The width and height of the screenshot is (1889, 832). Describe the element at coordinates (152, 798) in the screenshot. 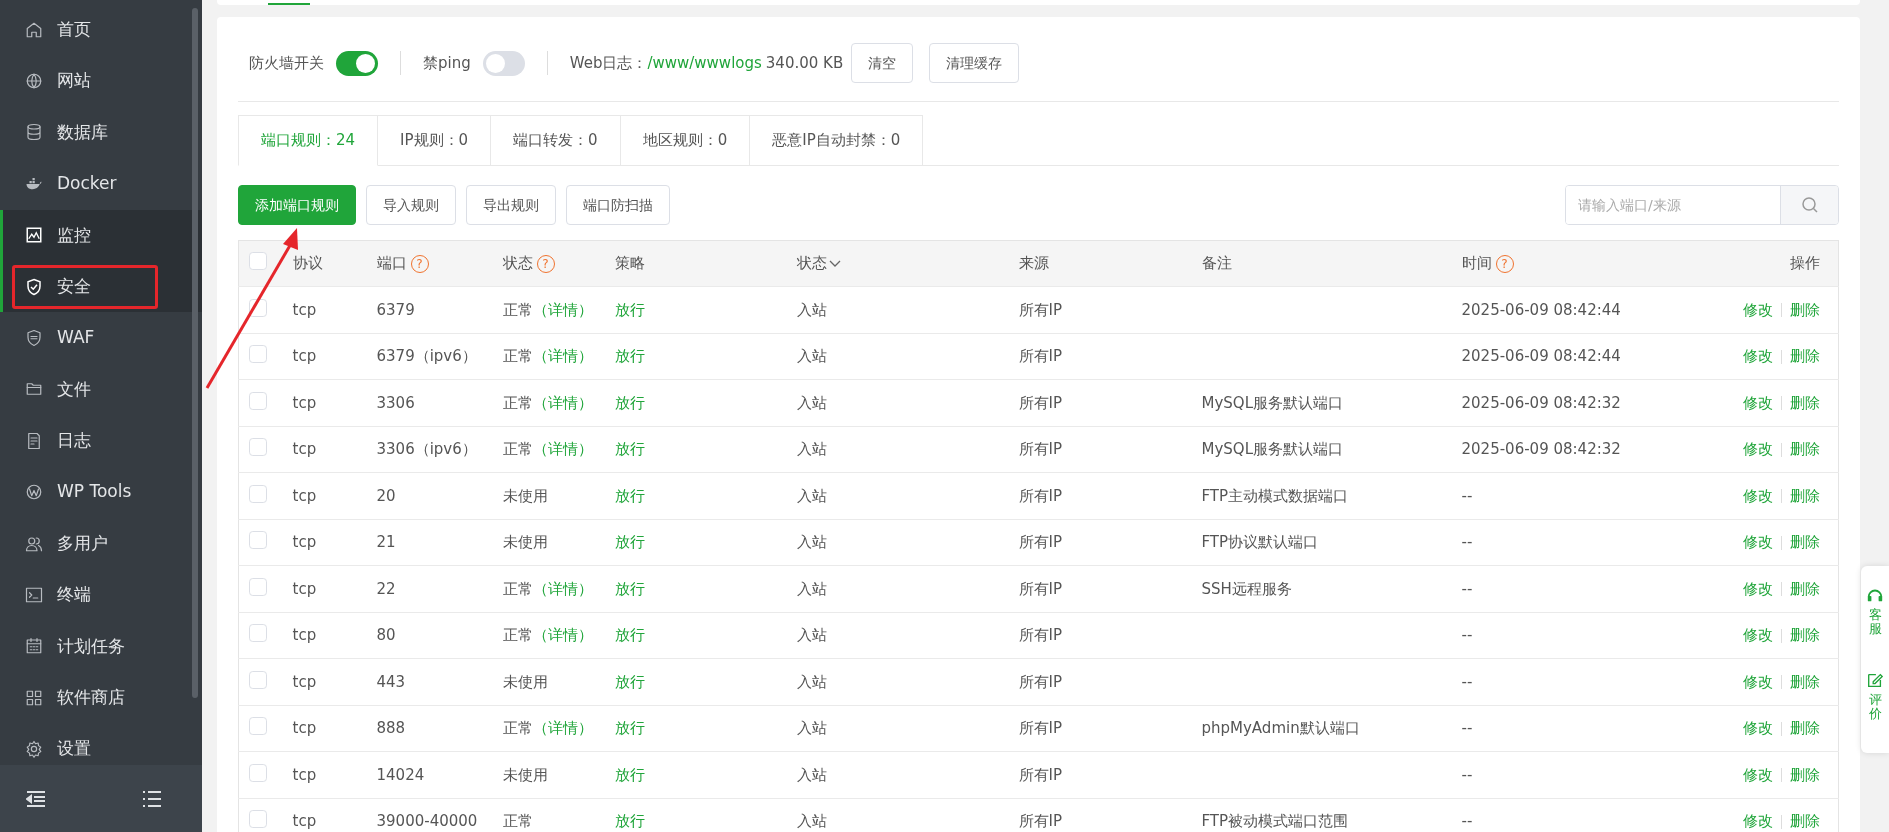

I see `menu-icon` at that location.